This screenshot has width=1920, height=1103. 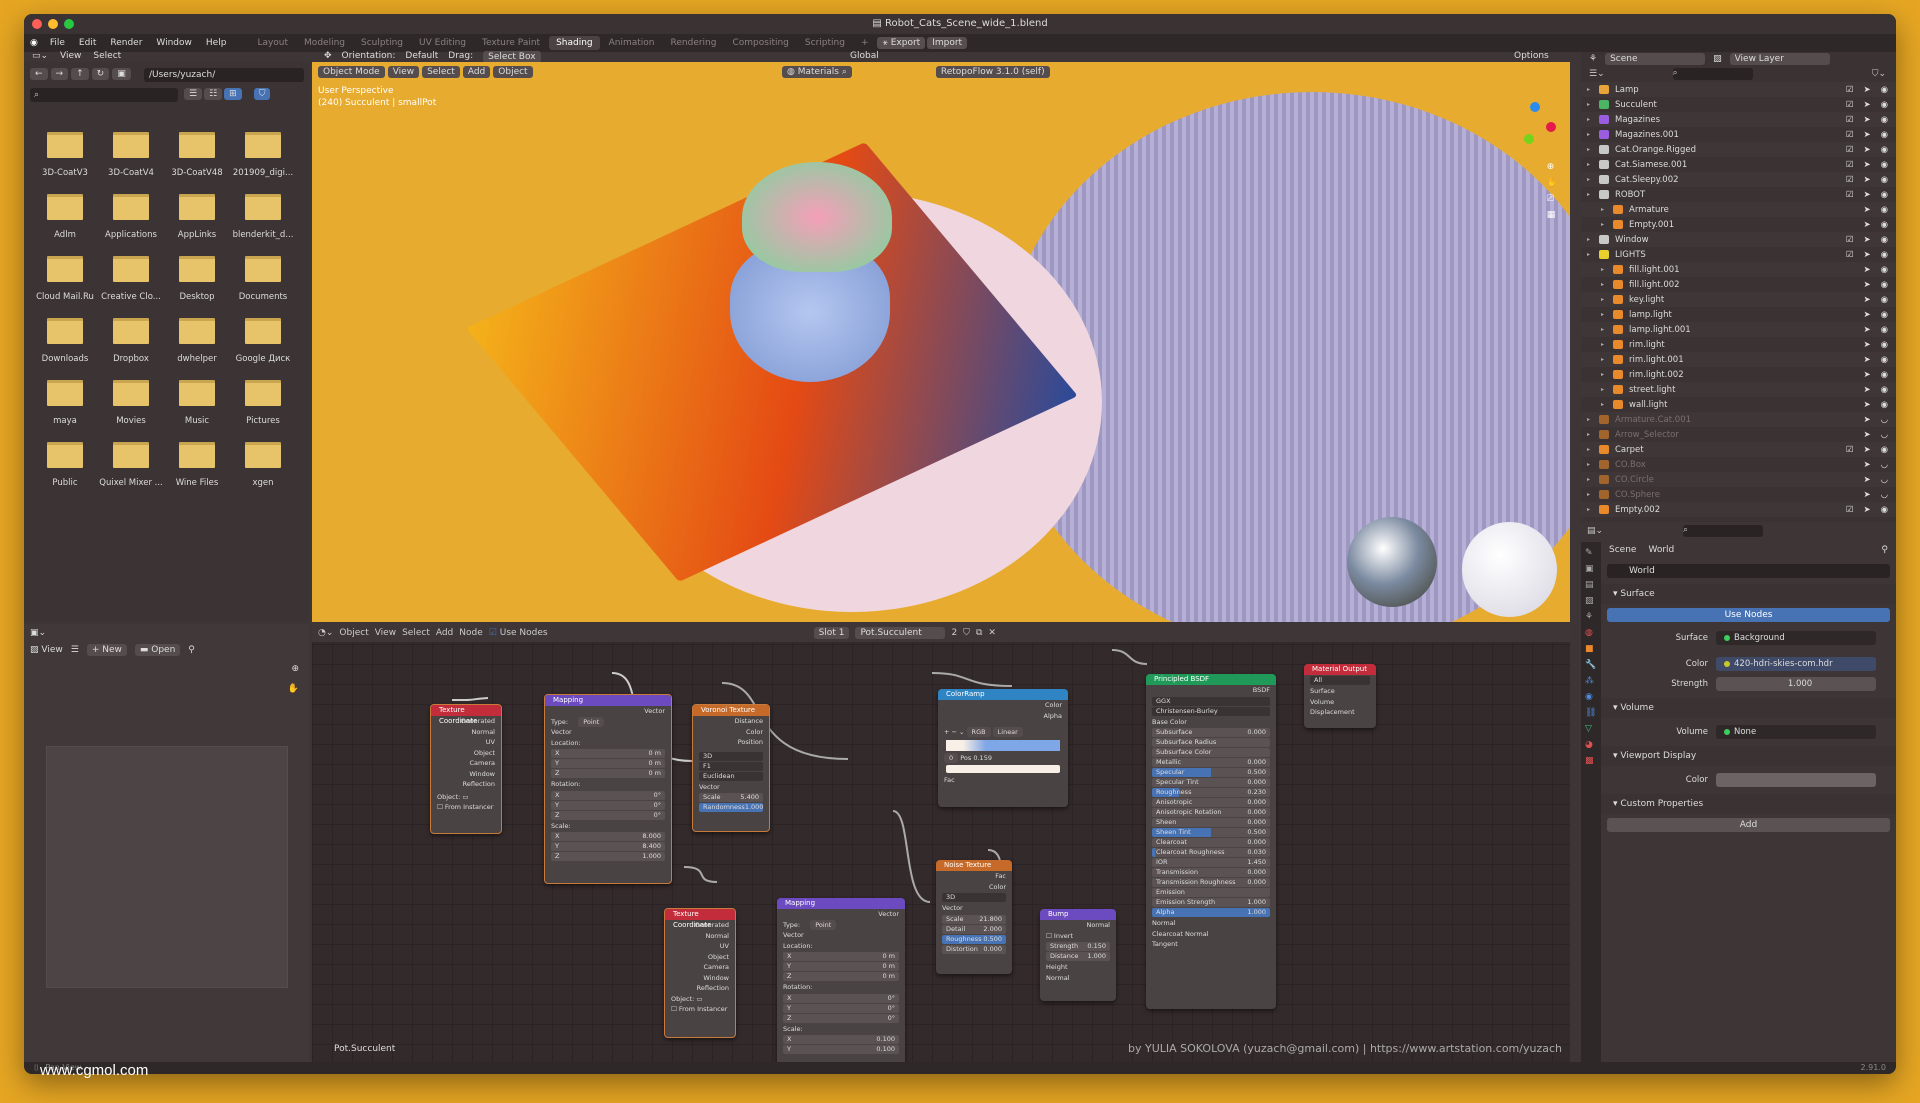 What do you see at coordinates (1738, 89) in the screenshot?
I see `outliner-item: ▸ Lamp ☑ ➤ ◉` at bounding box center [1738, 89].